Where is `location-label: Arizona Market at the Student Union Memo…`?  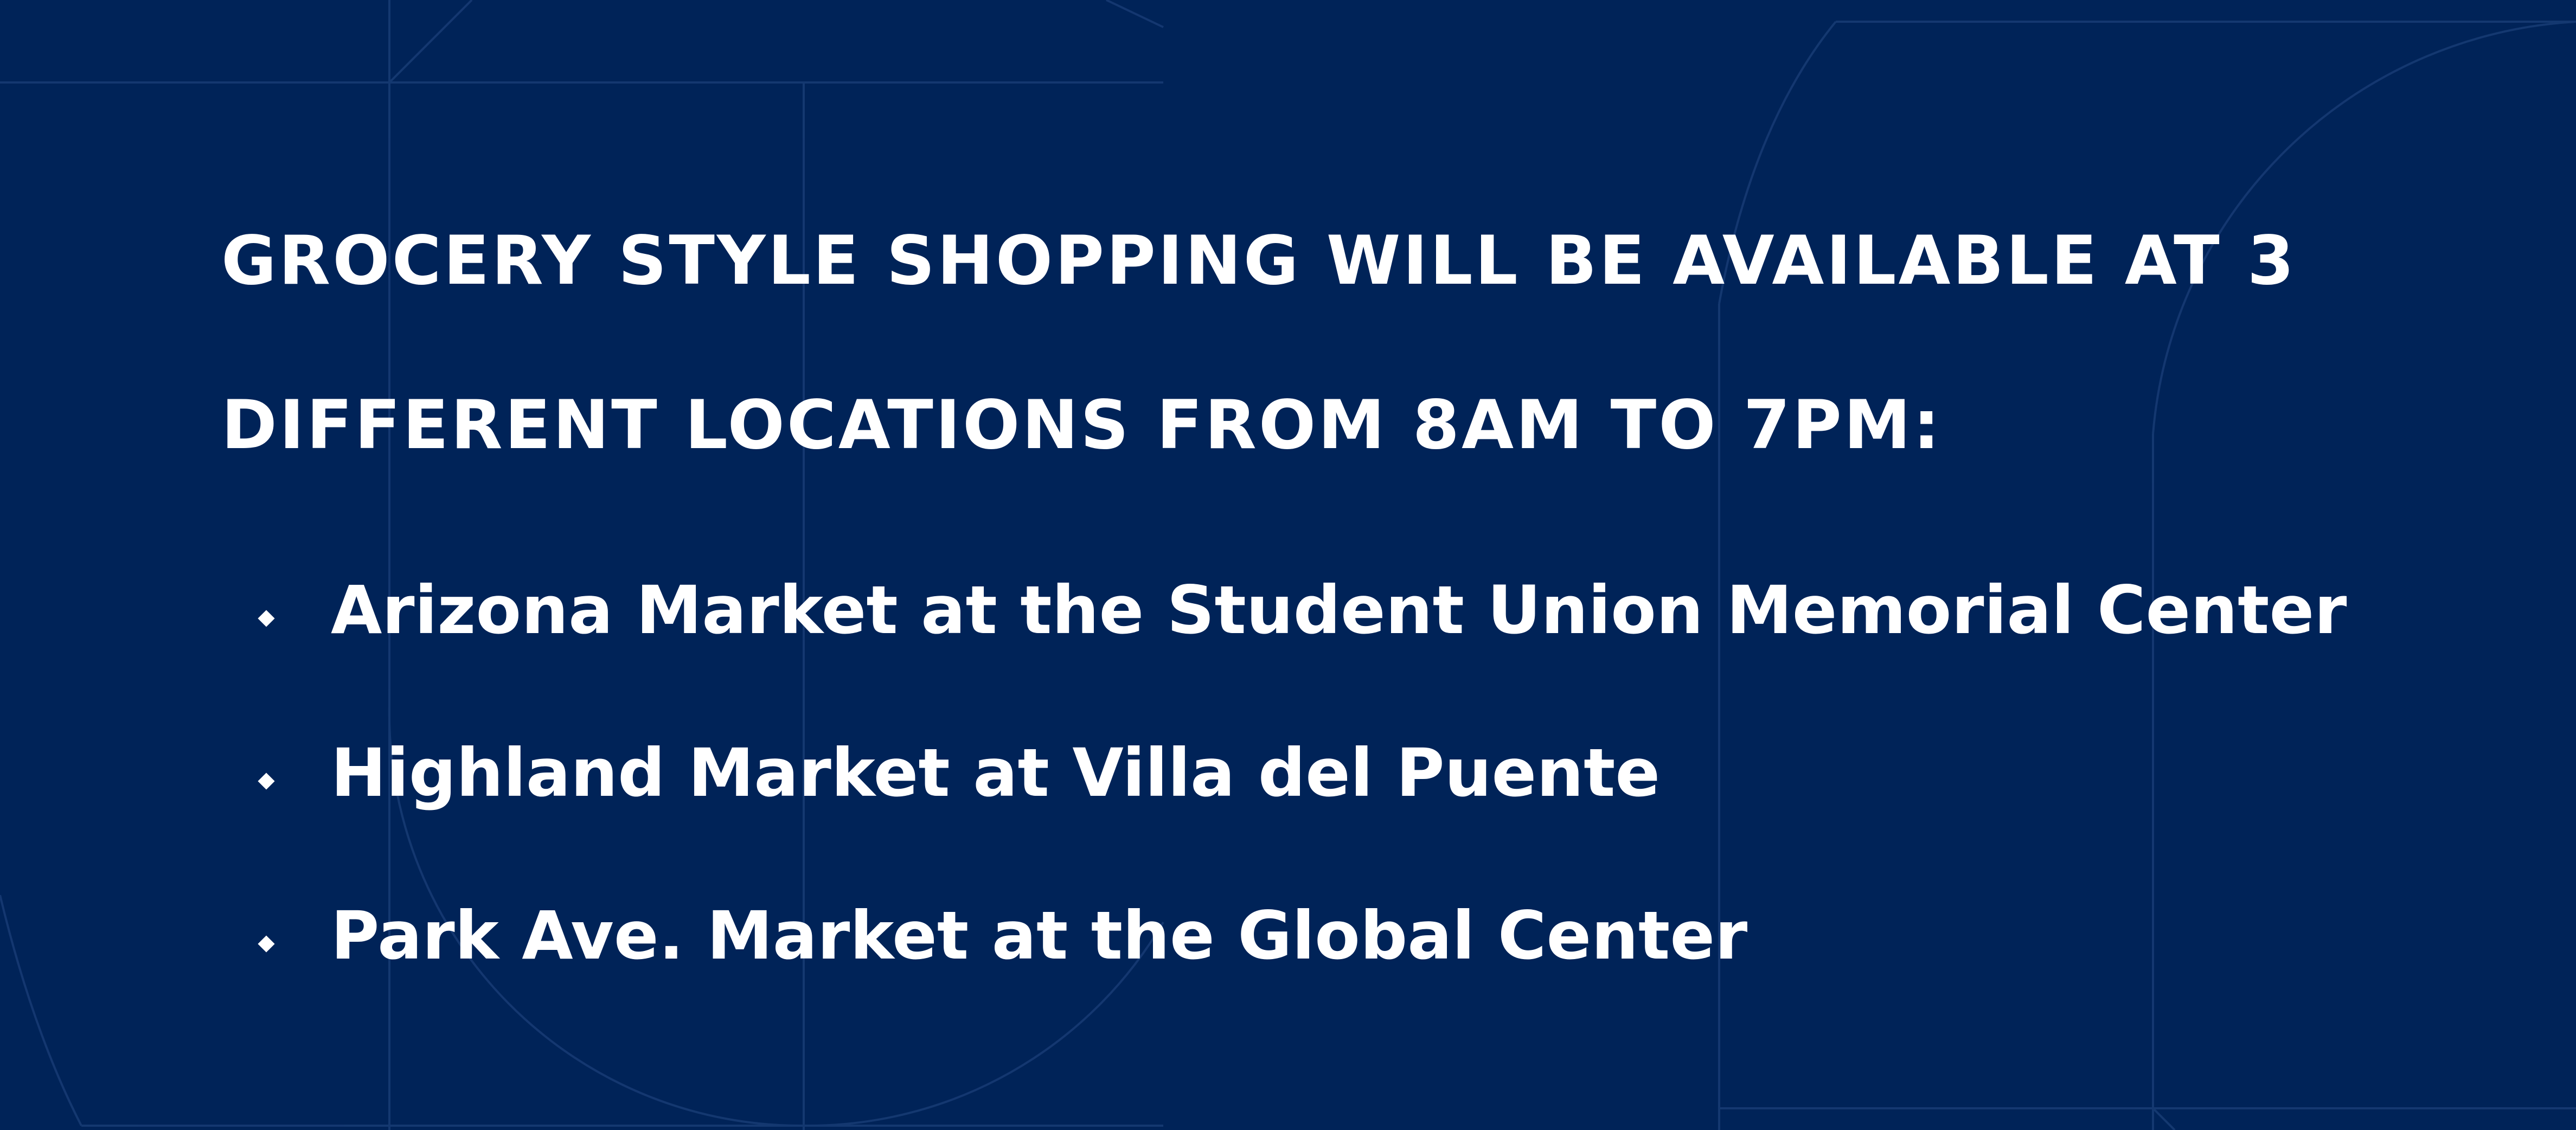 location-label: Arizona Market at the Student Union Memo… is located at coordinates (1339, 610).